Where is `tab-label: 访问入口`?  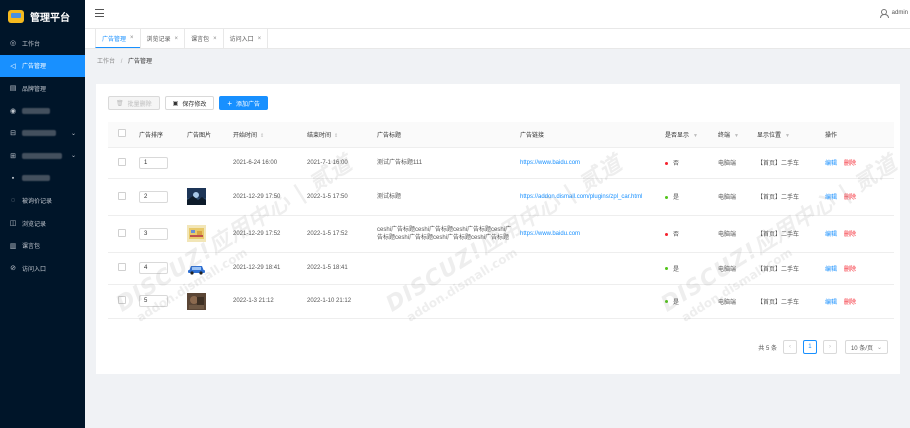 tab-label: 访问入口 is located at coordinates (241, 40).